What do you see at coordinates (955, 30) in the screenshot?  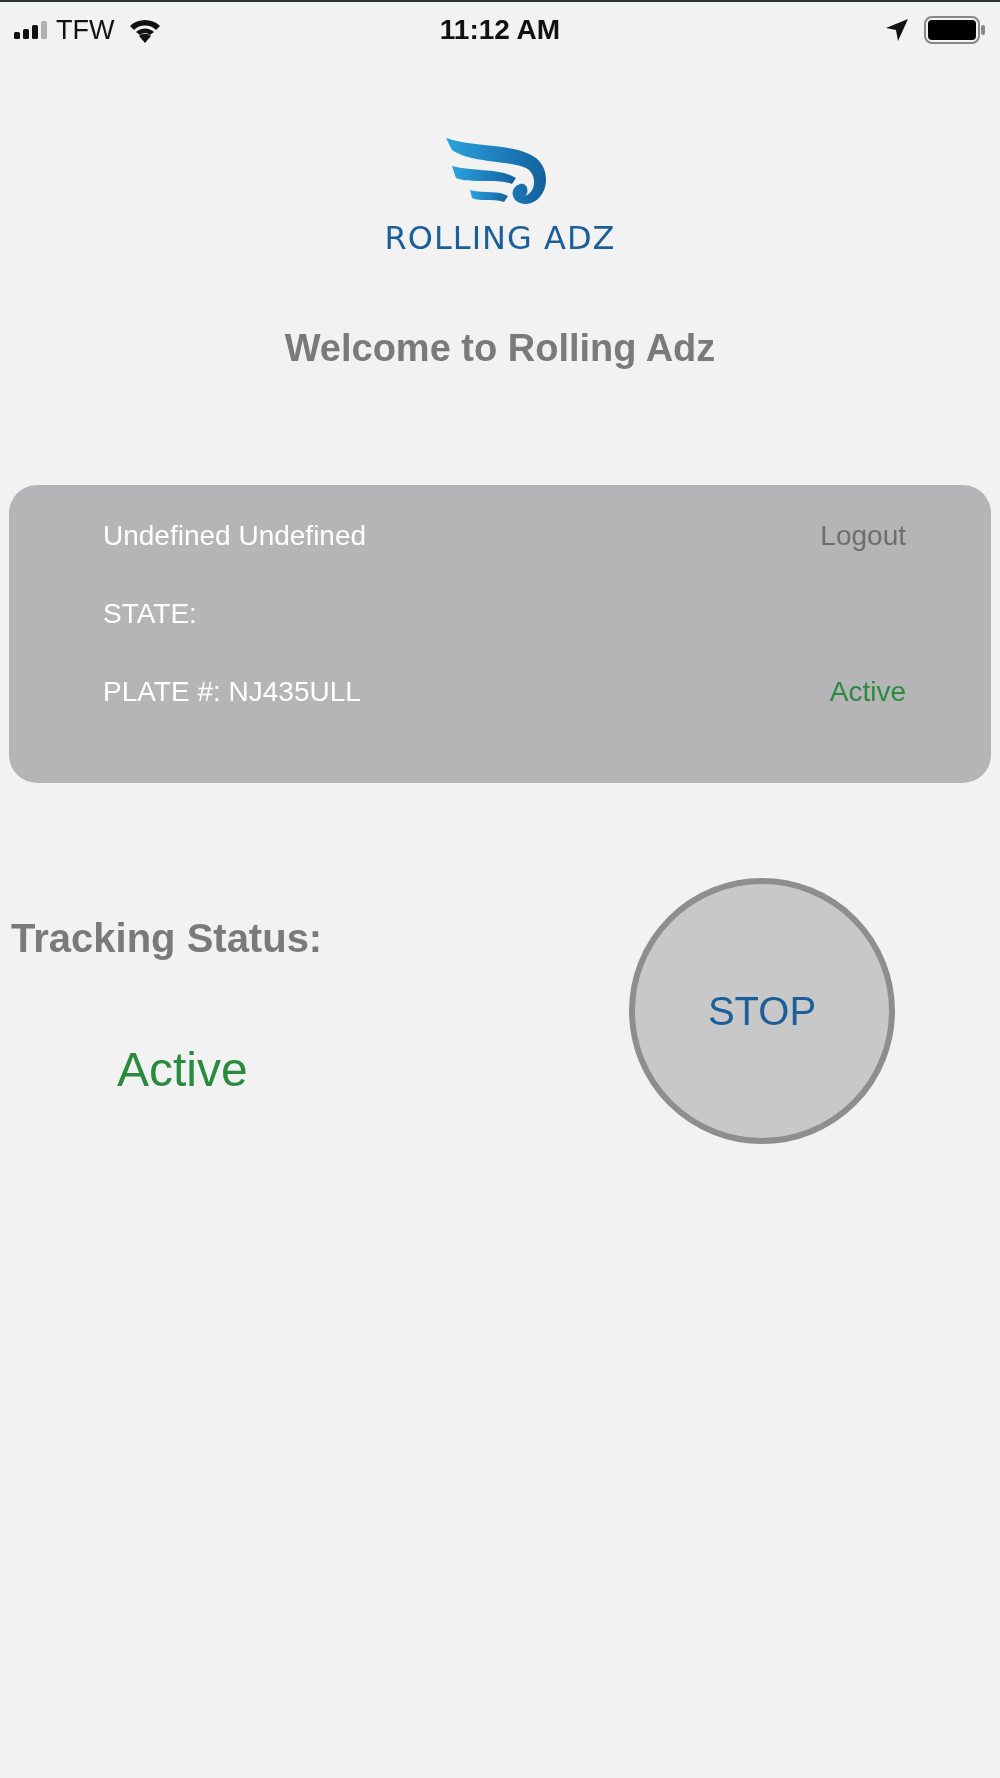 I see `battery-icon` at bounding box center [955, 30].